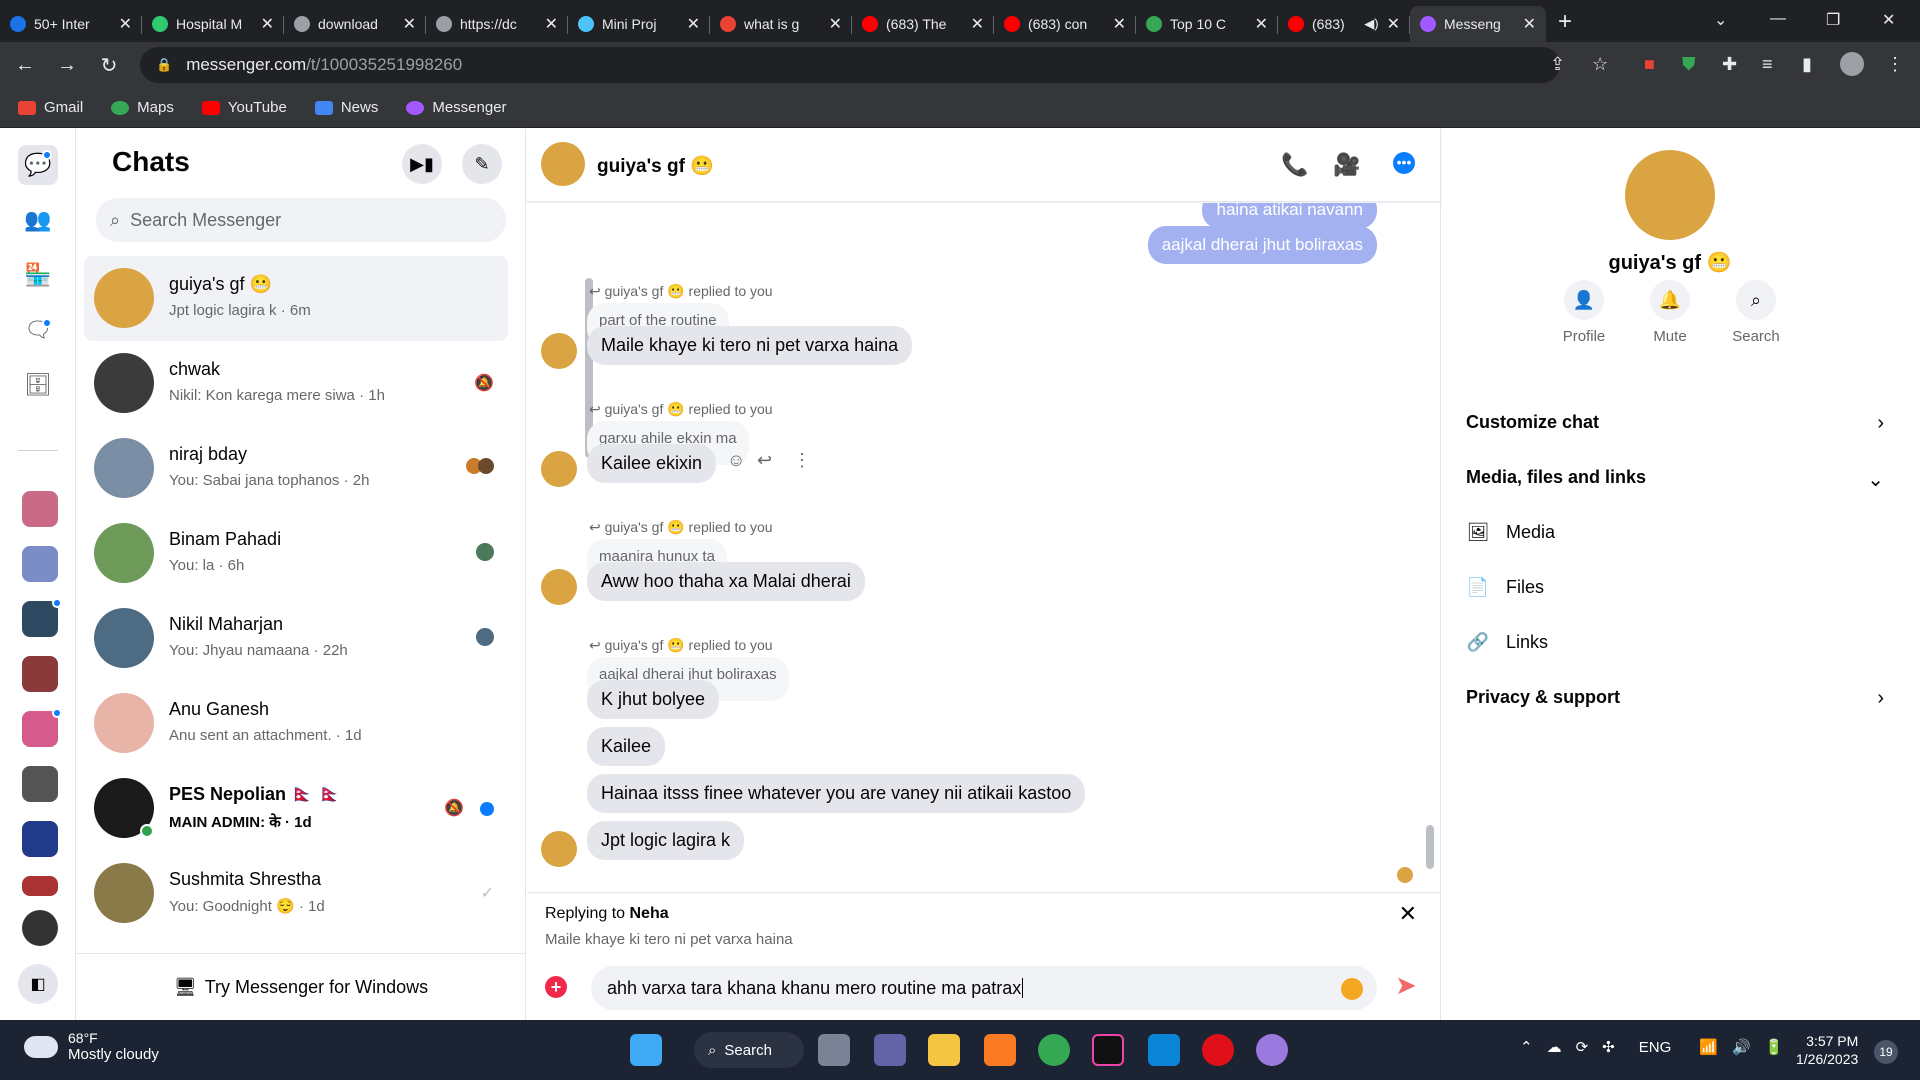  I want to click on their-message-bubble: Kailee, so click(626, 746).